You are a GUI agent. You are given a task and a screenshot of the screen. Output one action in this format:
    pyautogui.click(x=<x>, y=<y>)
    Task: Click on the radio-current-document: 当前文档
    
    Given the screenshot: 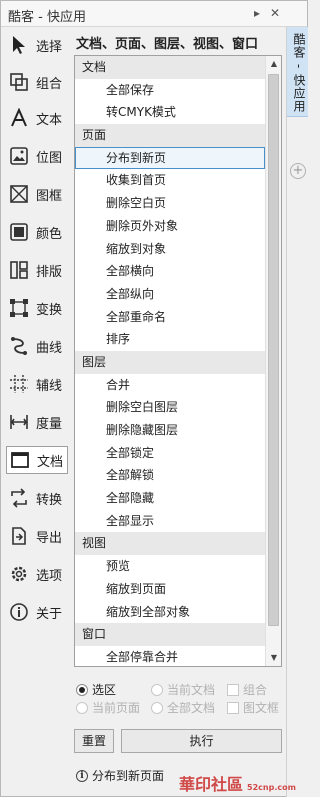 What is the action you would take?
    pyautogui.click(x=183, y=689)
    